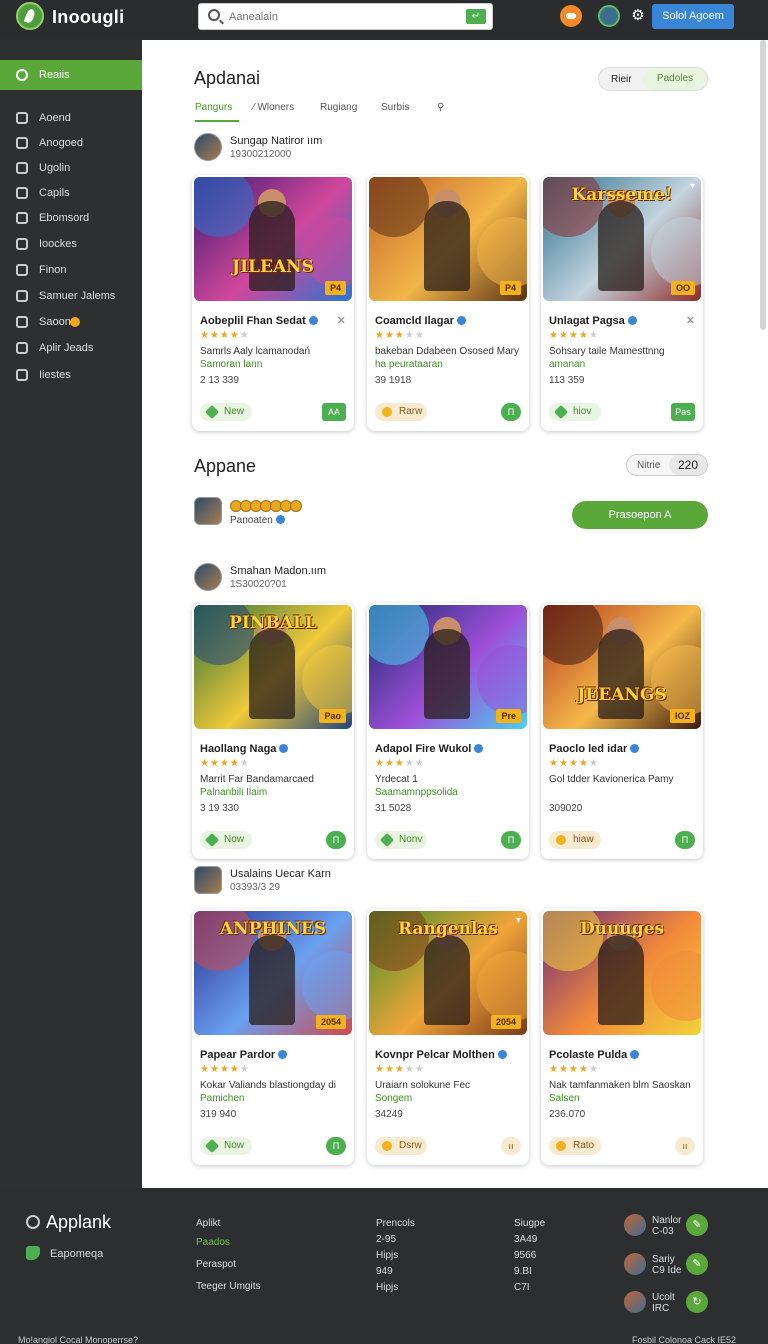 Image resolution: width=768 pixels, height=1344 pixels. I want to click on footer-legal: Fosbil Colonoa Cack IE52, so click(684, 1339).